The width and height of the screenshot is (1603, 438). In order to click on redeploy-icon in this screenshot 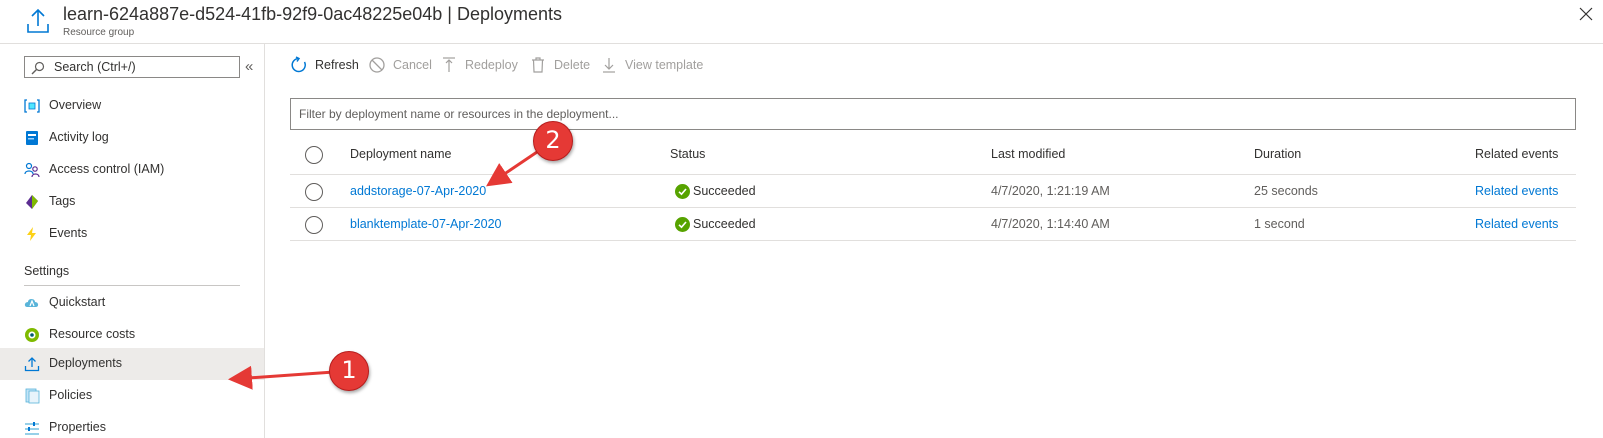, I will do `click(449, 64)`.